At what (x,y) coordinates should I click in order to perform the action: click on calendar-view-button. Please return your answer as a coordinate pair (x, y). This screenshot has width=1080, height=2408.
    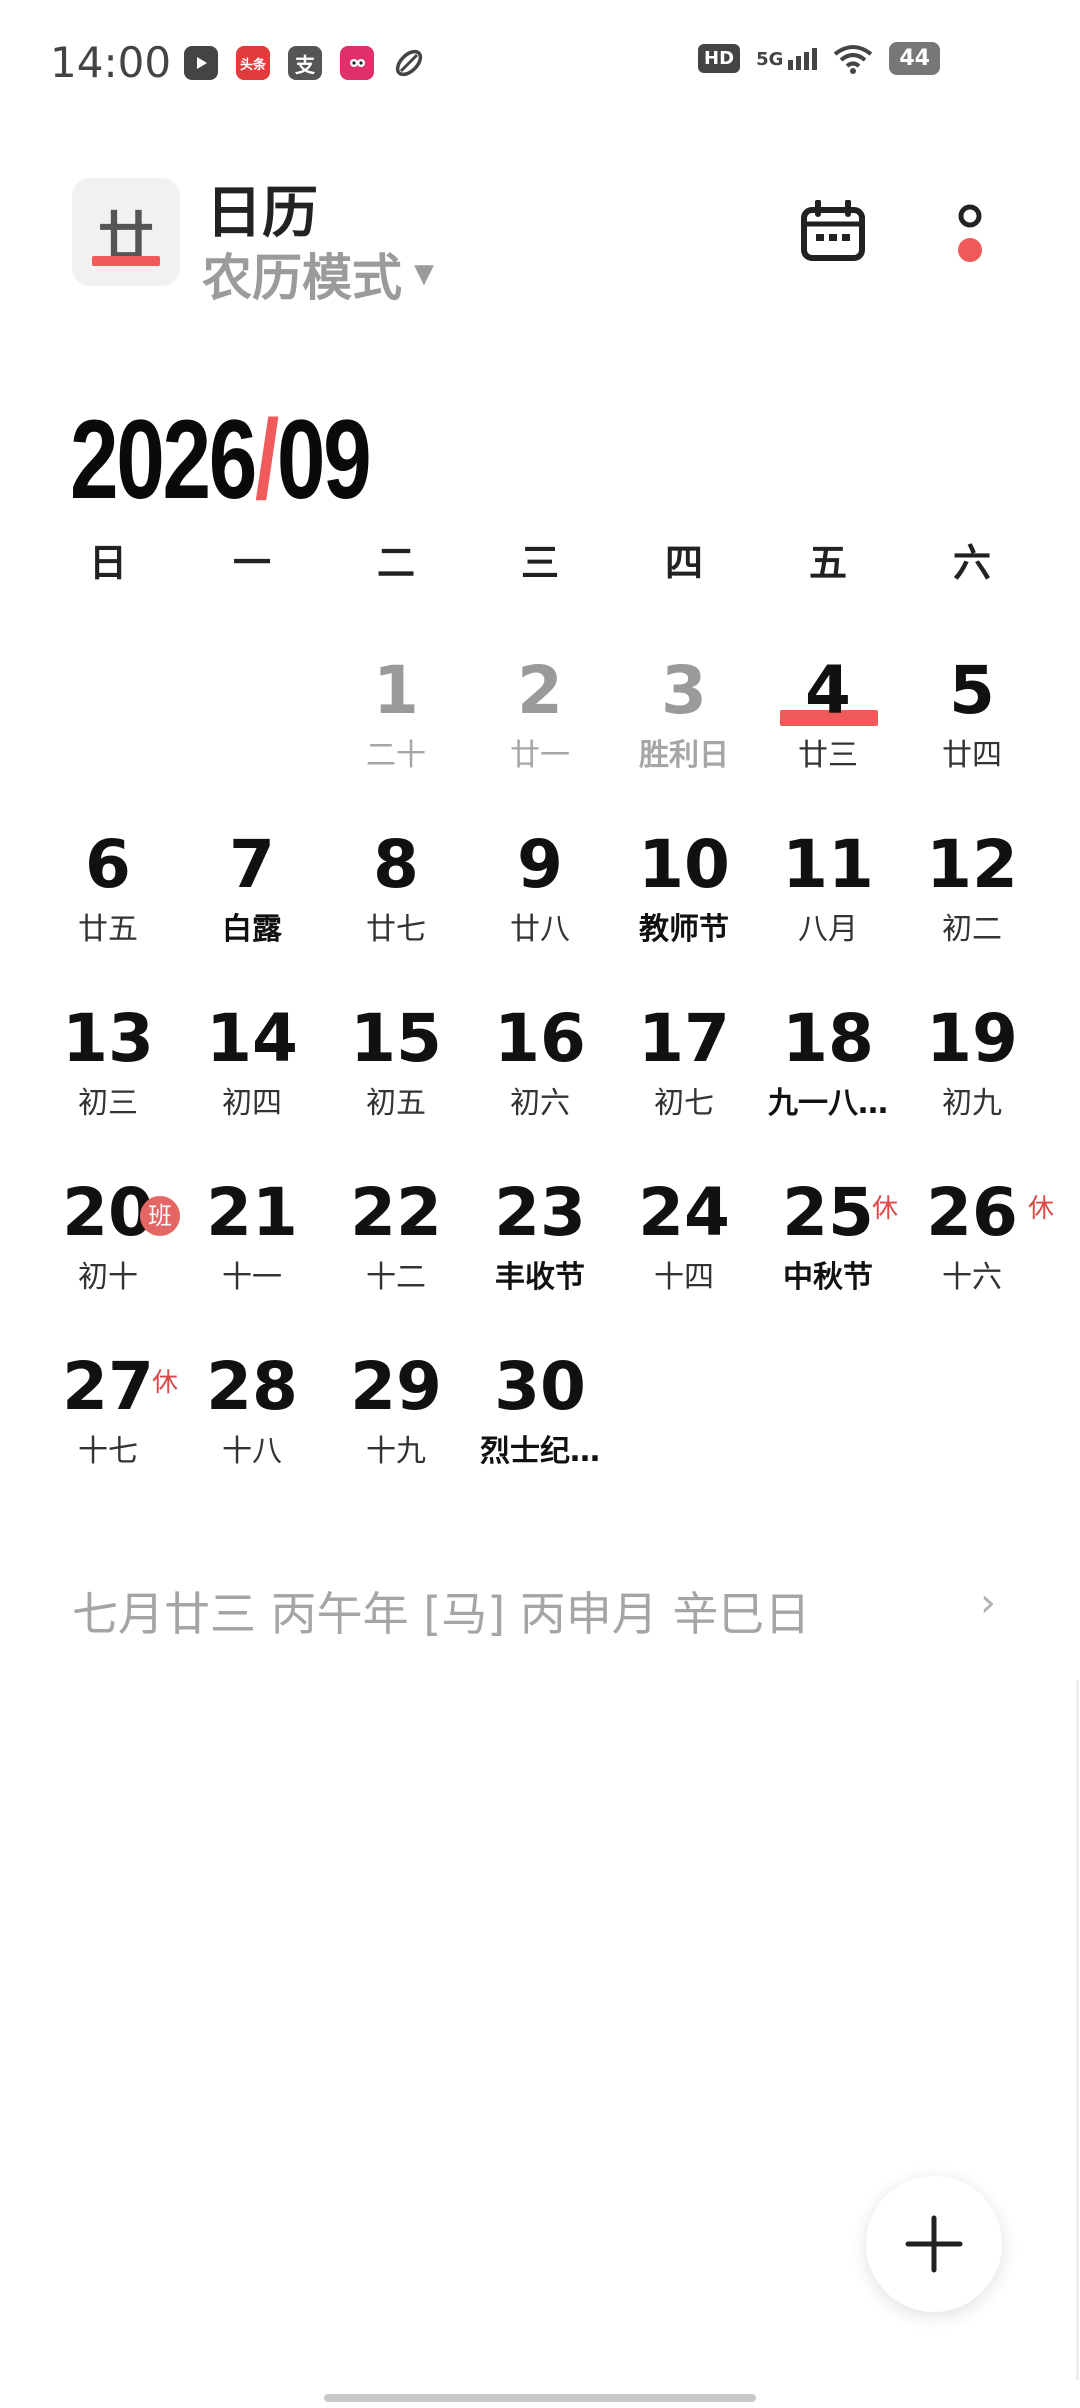
    Looking at the image, I should click on (833, 230).